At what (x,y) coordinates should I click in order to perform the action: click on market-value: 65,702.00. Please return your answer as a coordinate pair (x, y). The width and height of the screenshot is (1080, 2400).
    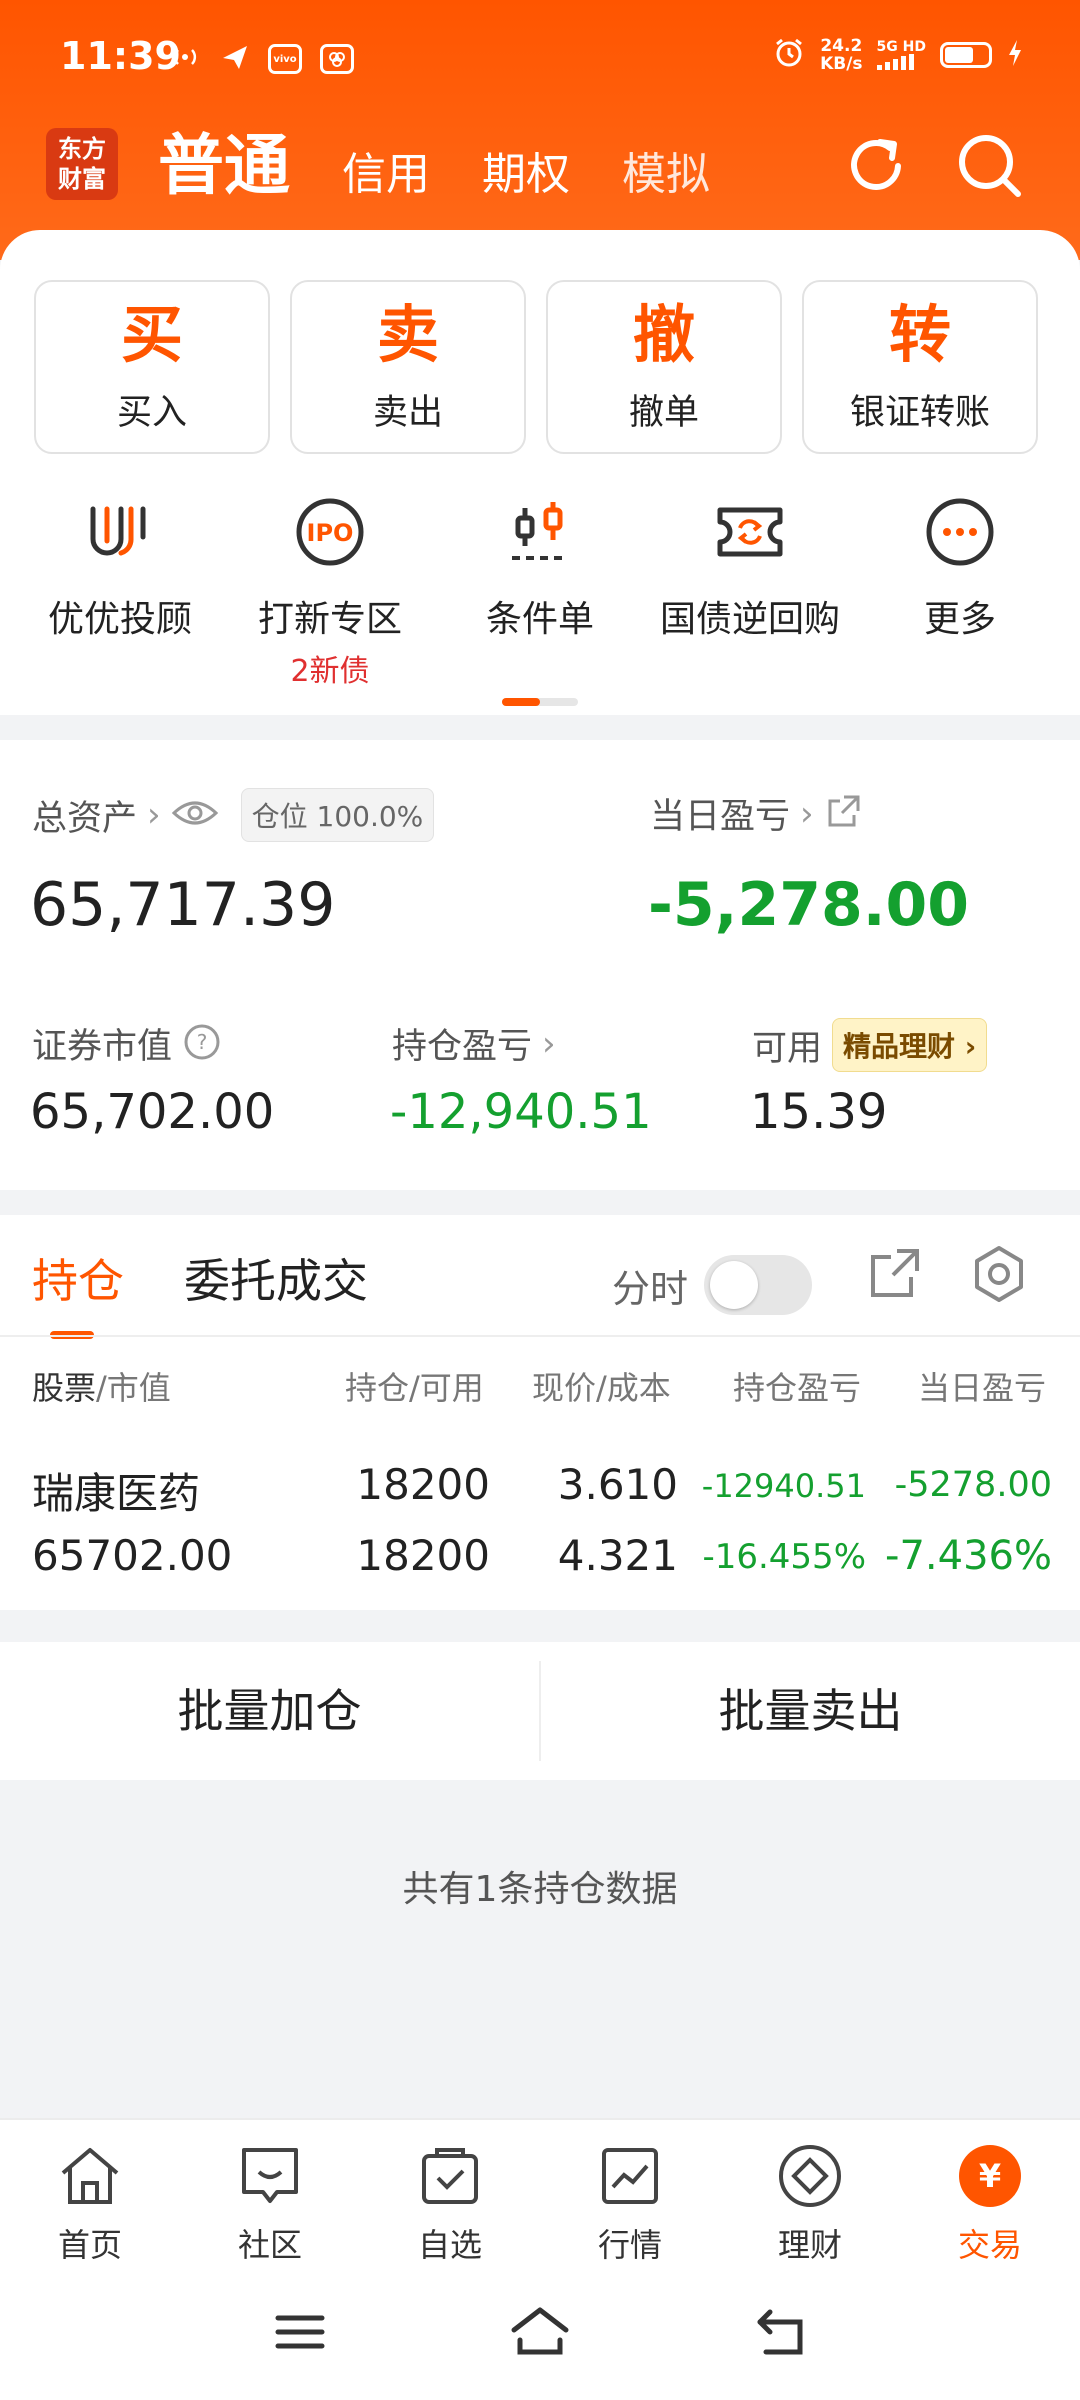
    Looking at the image, I should click on (152, 1112).